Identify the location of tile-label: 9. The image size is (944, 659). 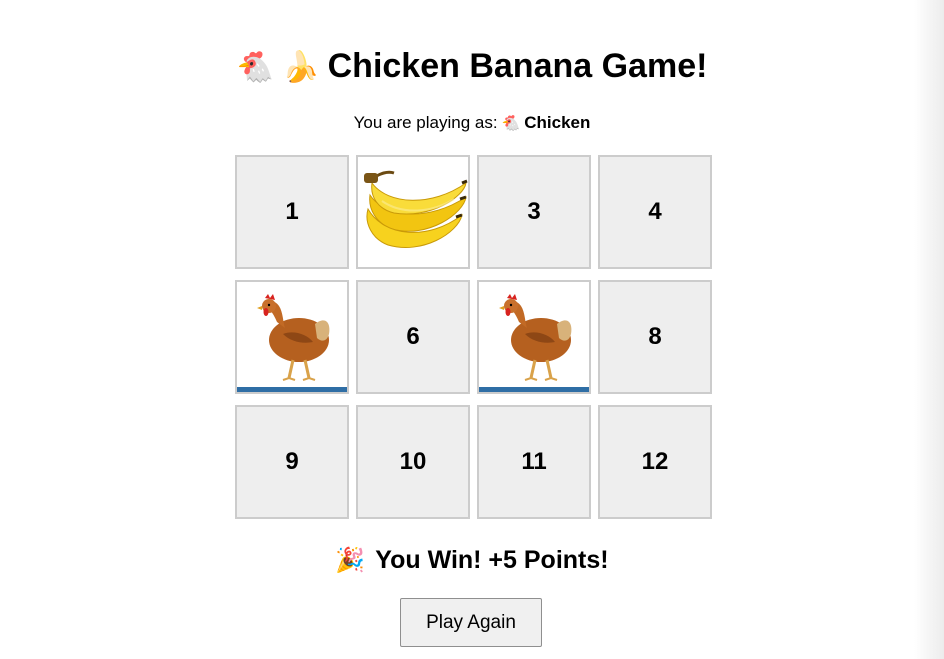
(292, 461).